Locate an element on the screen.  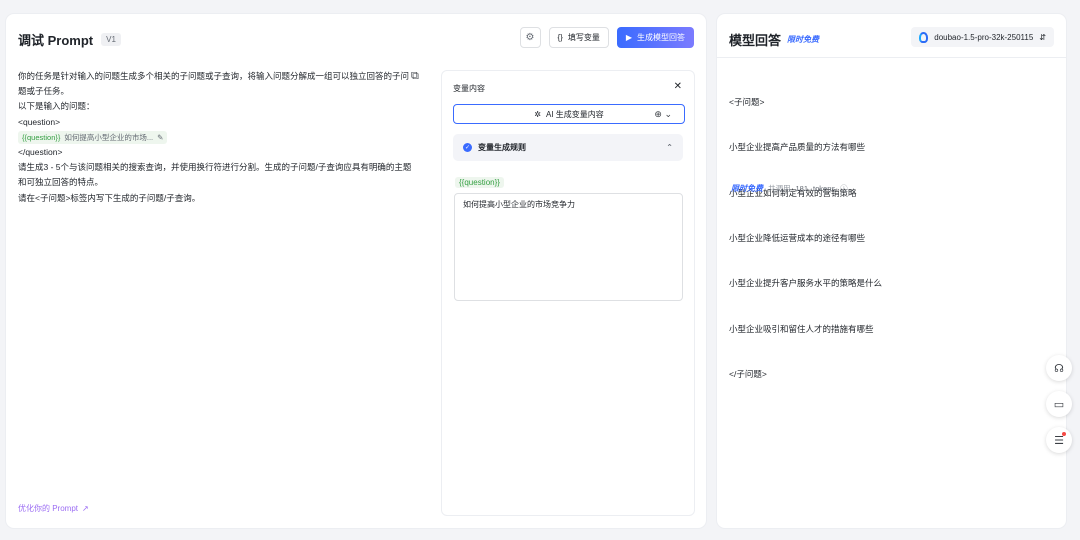
ai-generate-label: AI 生成变量内容 is located at coordinates (574, 114).